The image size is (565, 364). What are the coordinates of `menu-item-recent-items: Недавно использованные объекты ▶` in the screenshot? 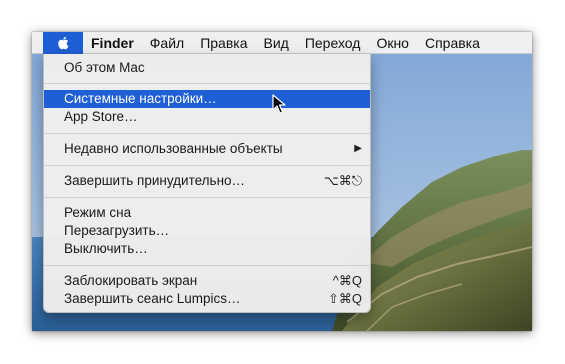 It's located at (207, 149).